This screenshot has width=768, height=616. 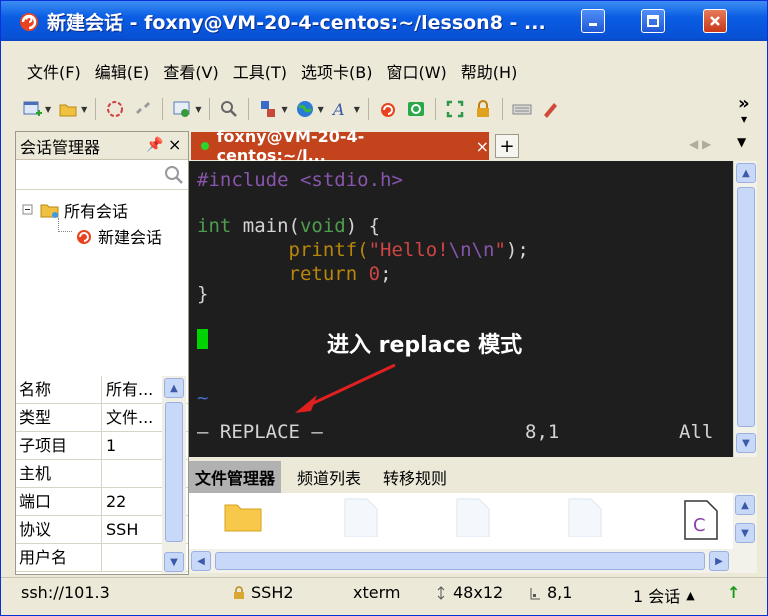 I want to click on terminal-scrollbar: ▲ ▼, so click(x=745, y=309).